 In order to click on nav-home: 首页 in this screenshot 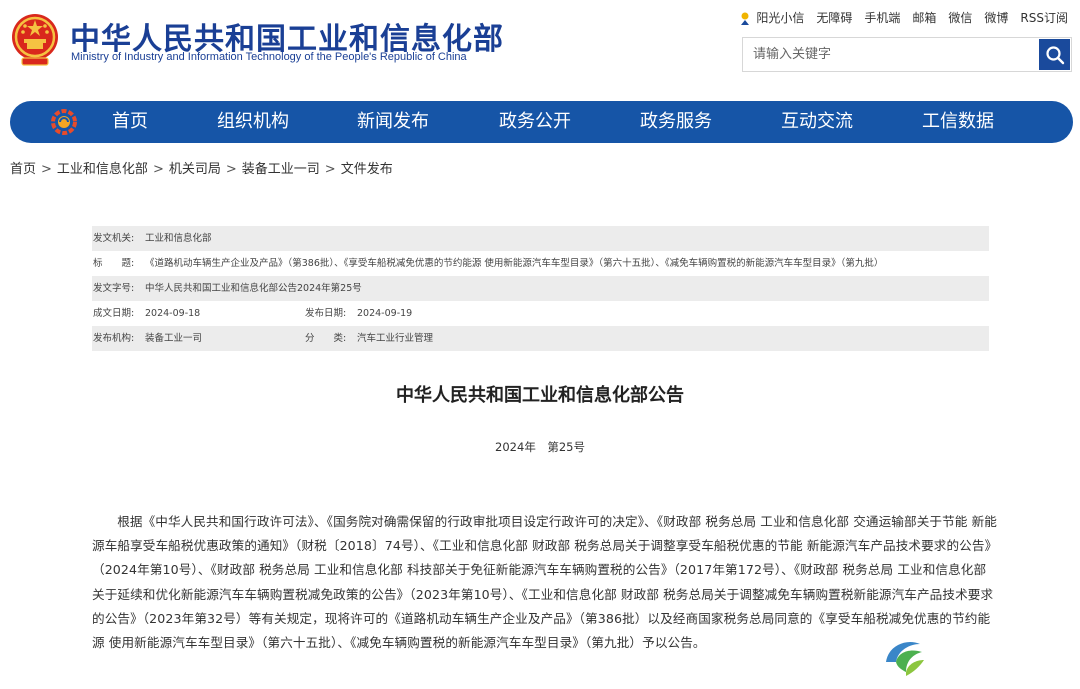, I will do `click(130, 122)`.